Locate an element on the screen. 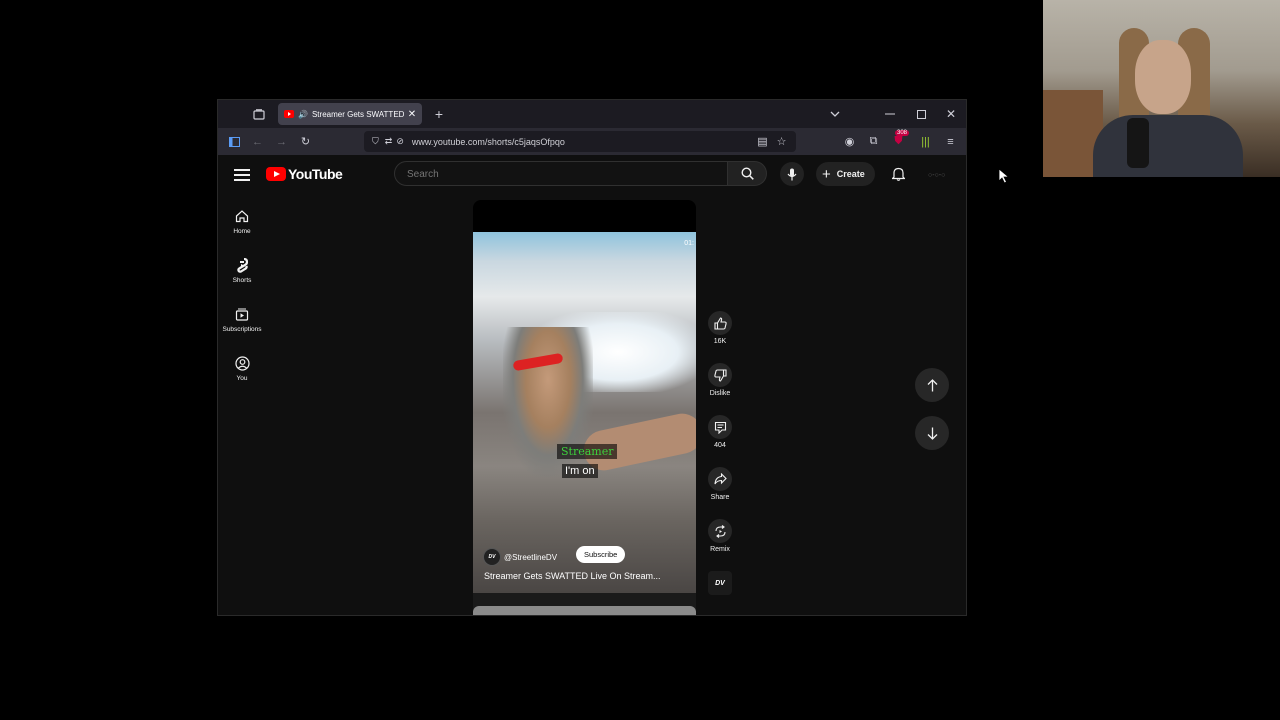  browser-tab-active: 🔊 Streamer Gets SWATTED Li ✕ is located at coordinates (350, 114).